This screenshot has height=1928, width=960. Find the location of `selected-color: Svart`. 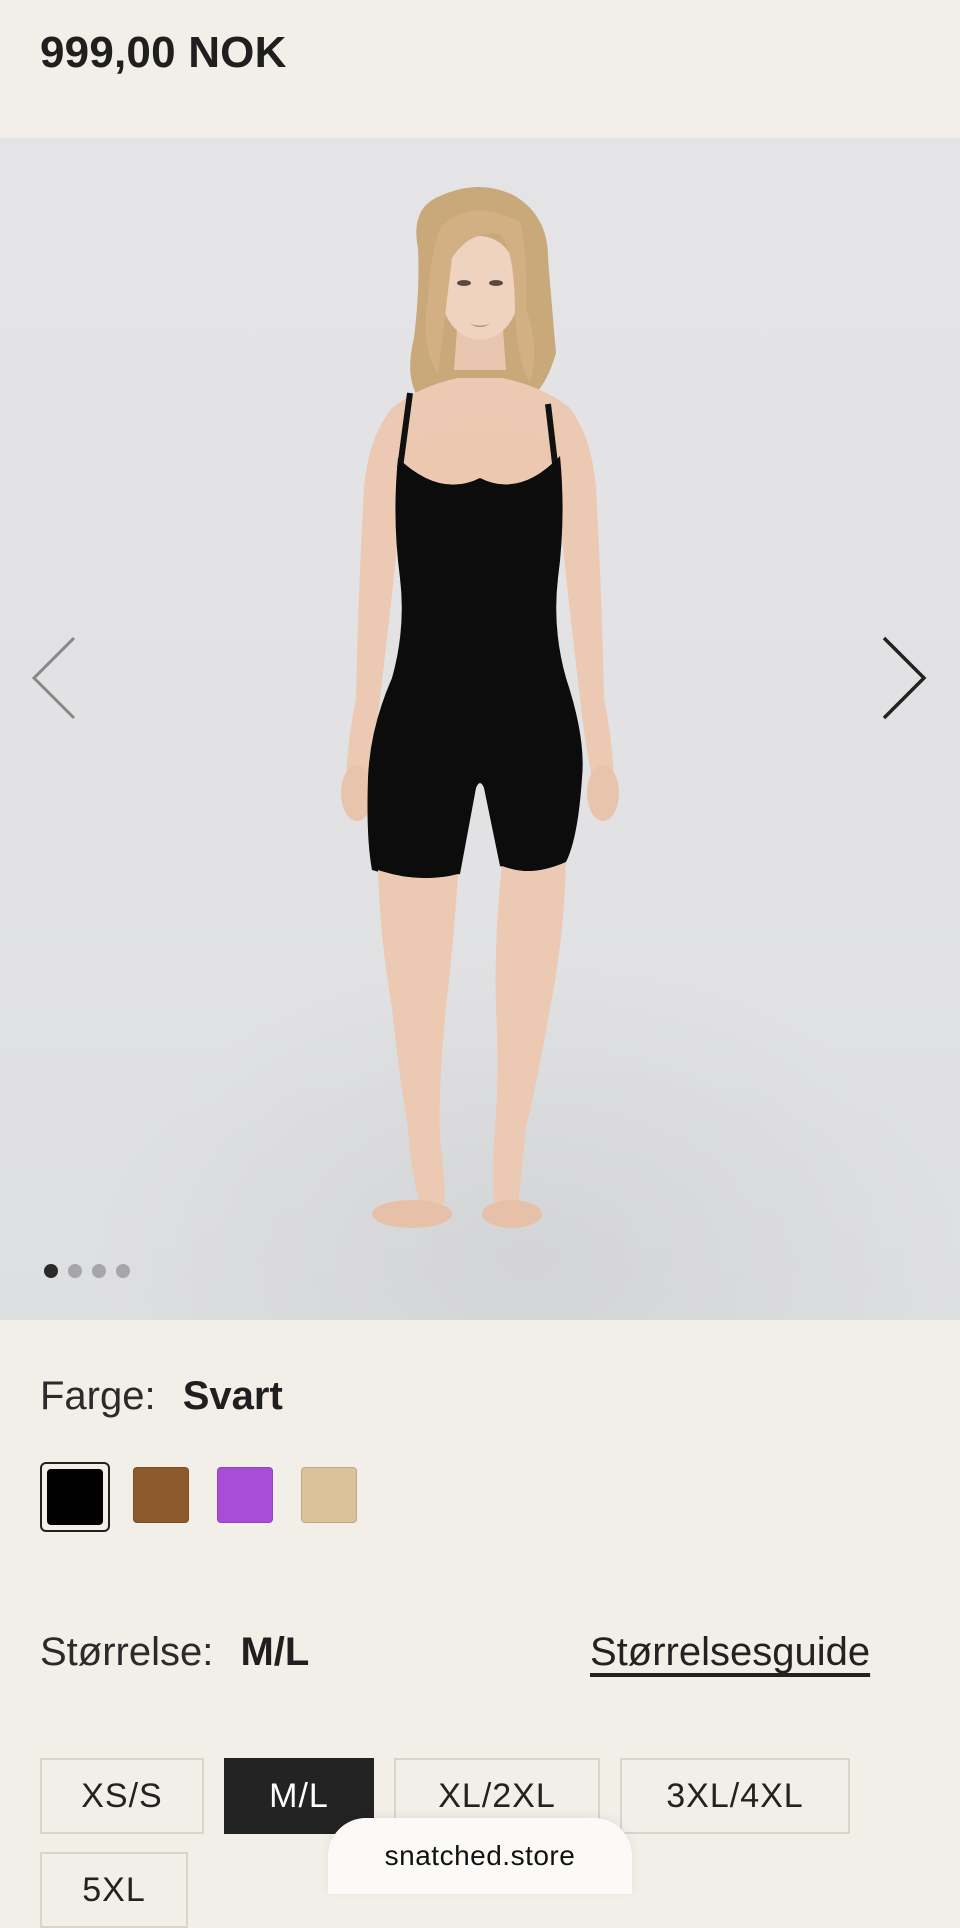

selected-color: Svart is located at coordinates (232, 1396).